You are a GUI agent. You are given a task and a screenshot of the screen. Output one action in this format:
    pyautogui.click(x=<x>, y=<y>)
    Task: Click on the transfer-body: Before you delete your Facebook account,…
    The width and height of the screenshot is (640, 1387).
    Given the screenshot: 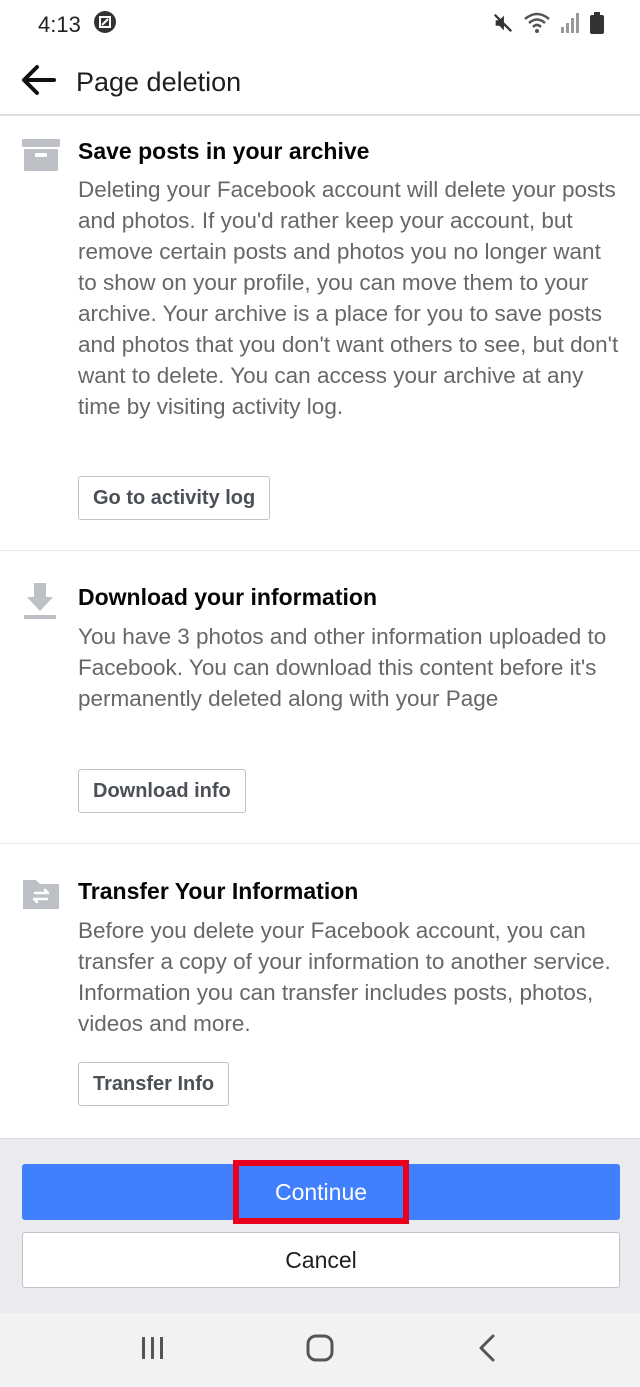 What is the action you would take?
    pyautogui.click(x=344, y=977)
    